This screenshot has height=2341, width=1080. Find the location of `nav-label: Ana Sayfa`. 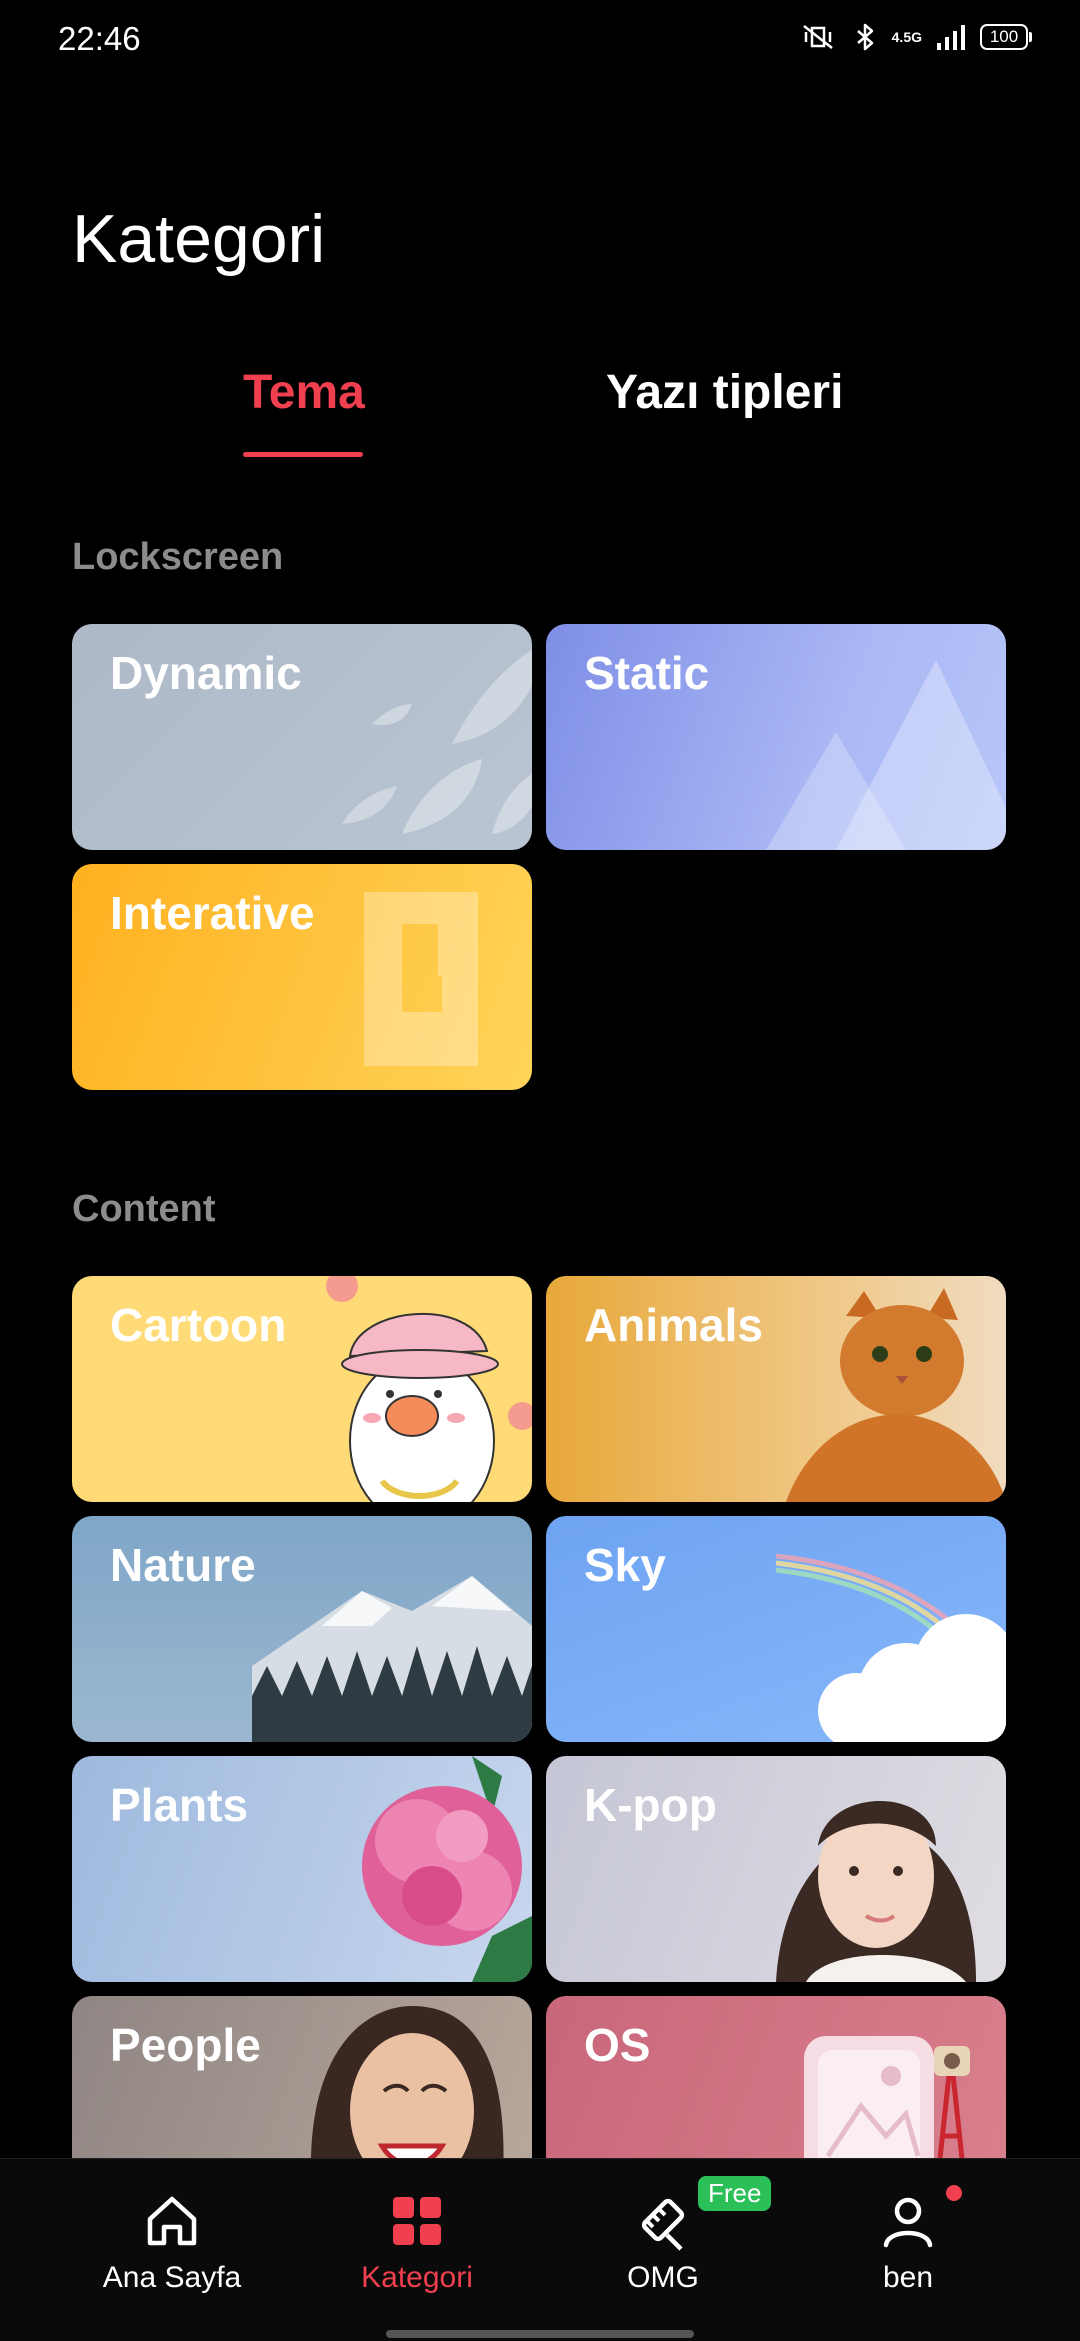

nav-label: Ana Sayfa is located at coordinates (172, 2277).